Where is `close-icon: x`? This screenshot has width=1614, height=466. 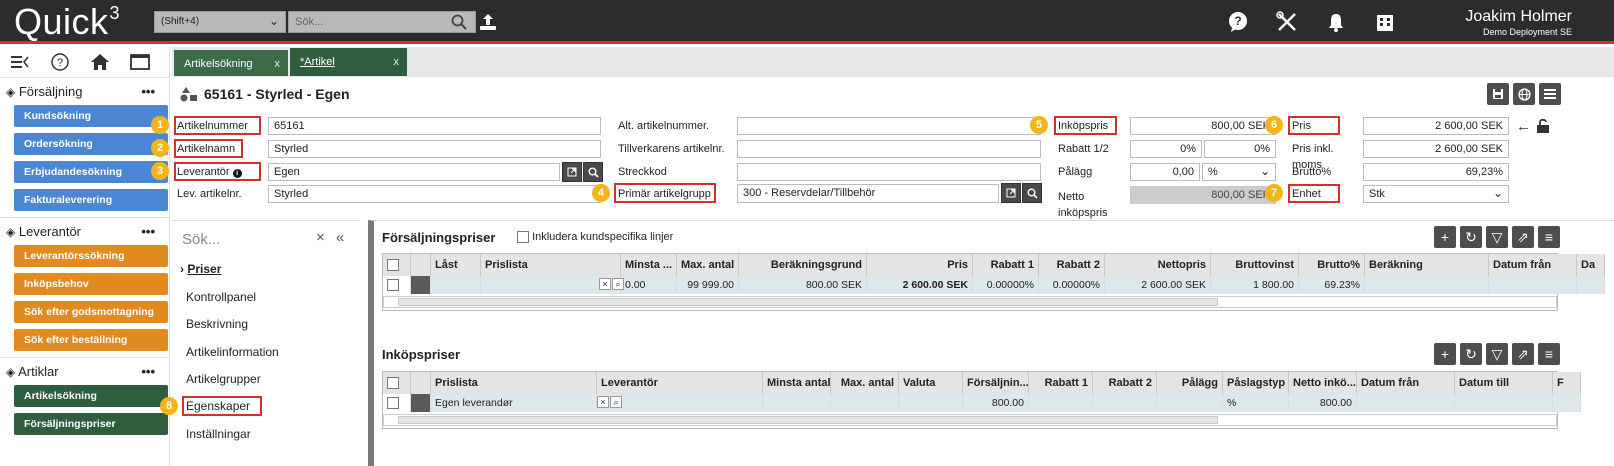
close-icon: x is located at coordinates (278, 64).